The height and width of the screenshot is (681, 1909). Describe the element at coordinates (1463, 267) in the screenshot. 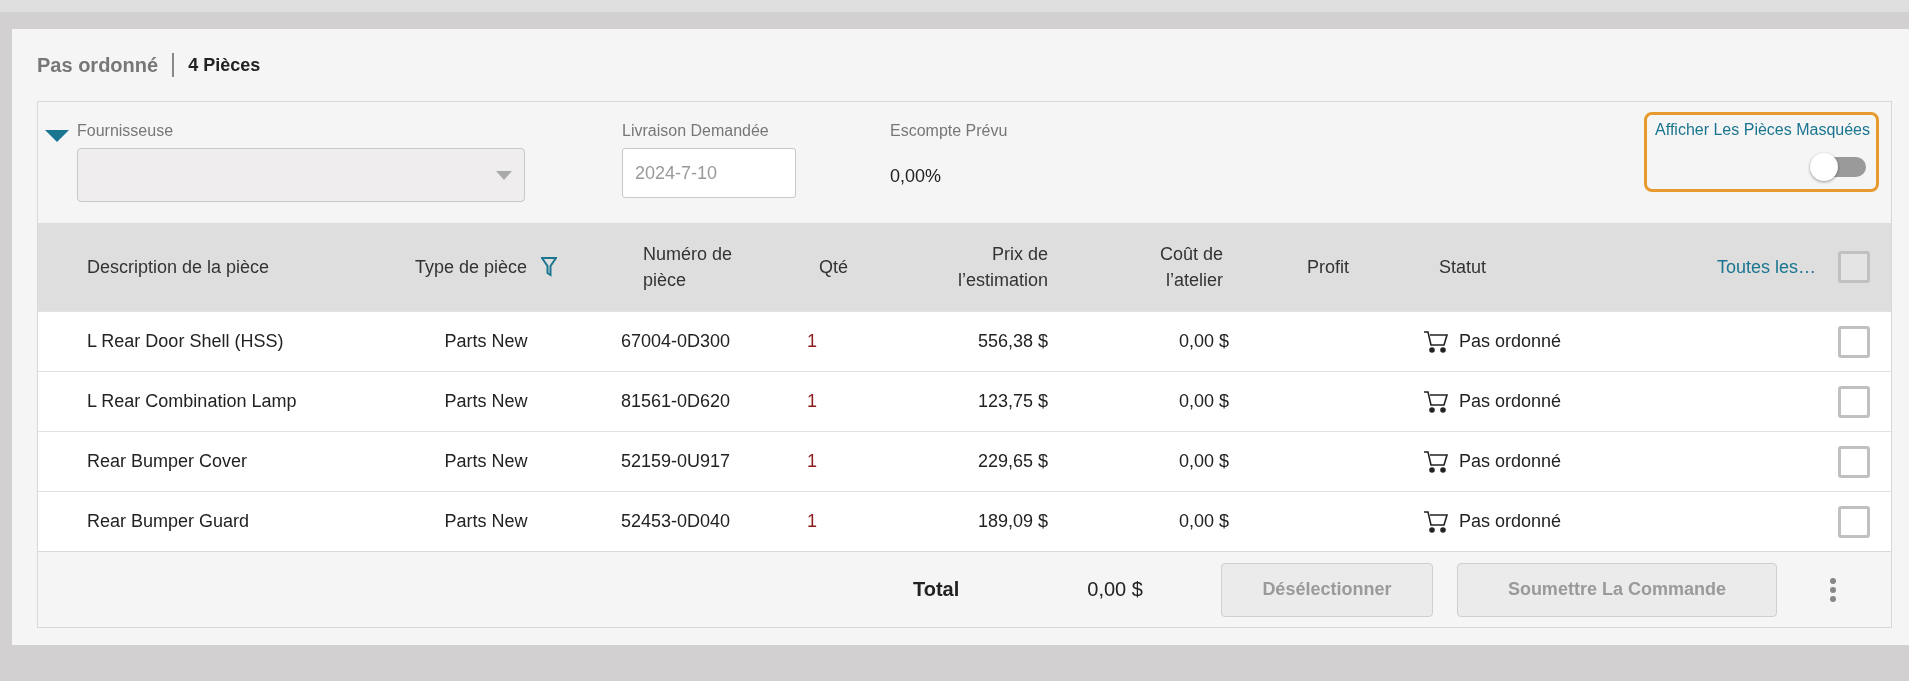

I see `column-header: Statut` at that location.